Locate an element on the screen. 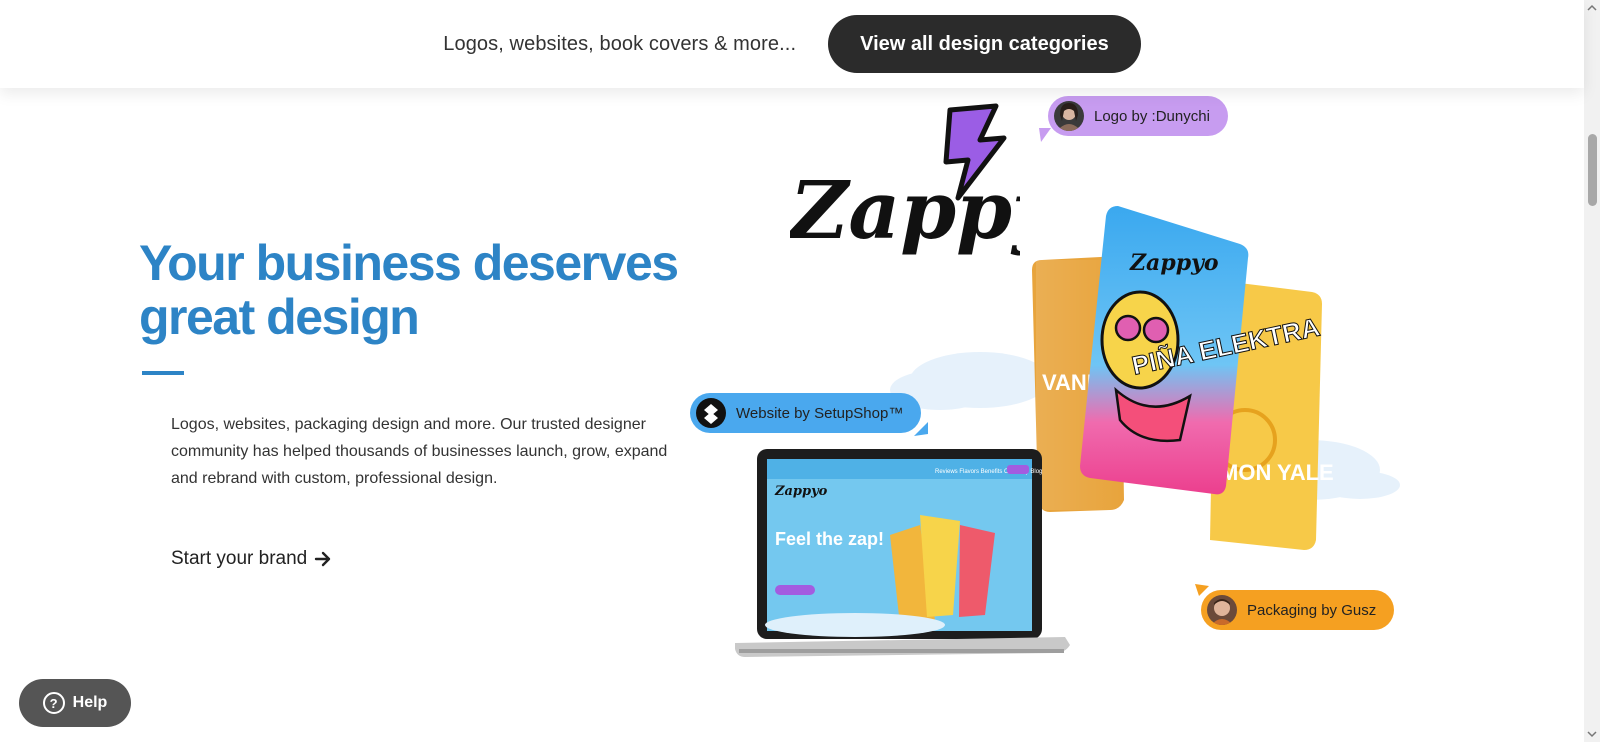 The height and width of the screenshot is (742, 1600). packaging-credit-tag: Packaging by Gusz is located at coordinates (1298, 610).